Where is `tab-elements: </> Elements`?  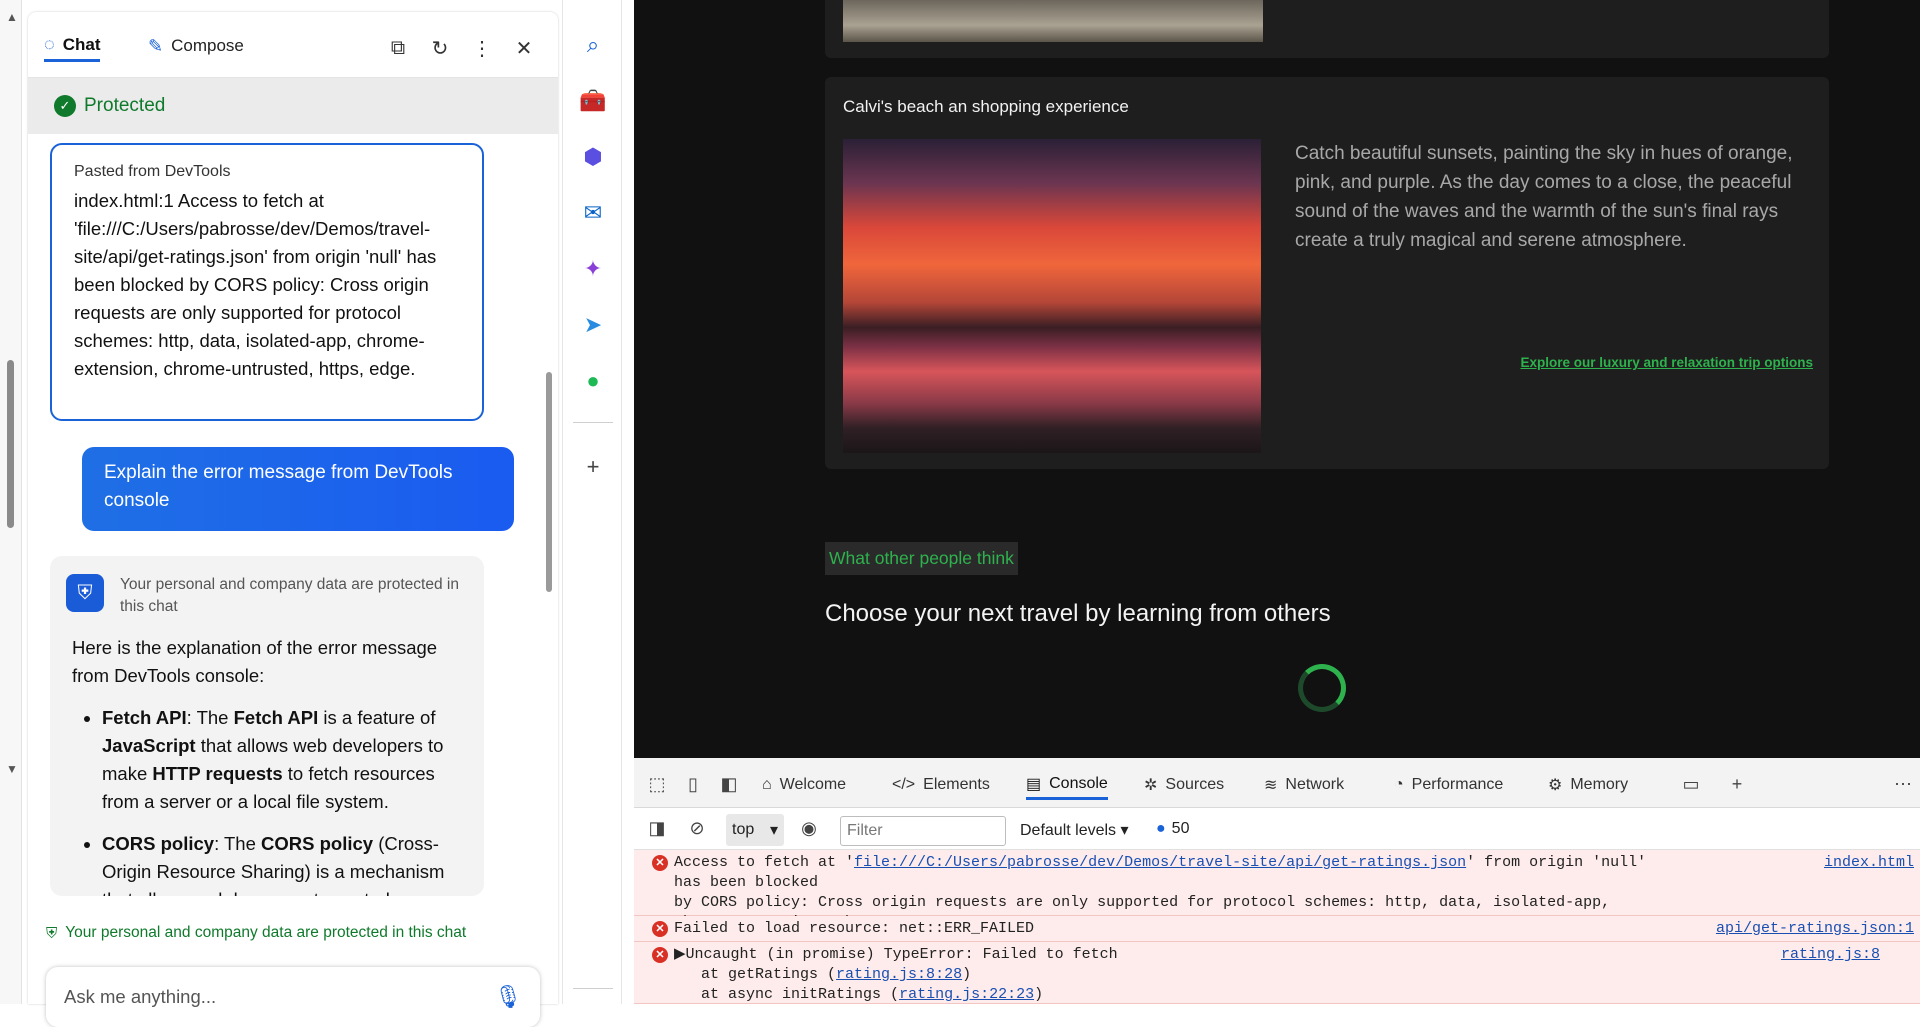 tab-elements: </> Elements is located at coordinates (941, 785).